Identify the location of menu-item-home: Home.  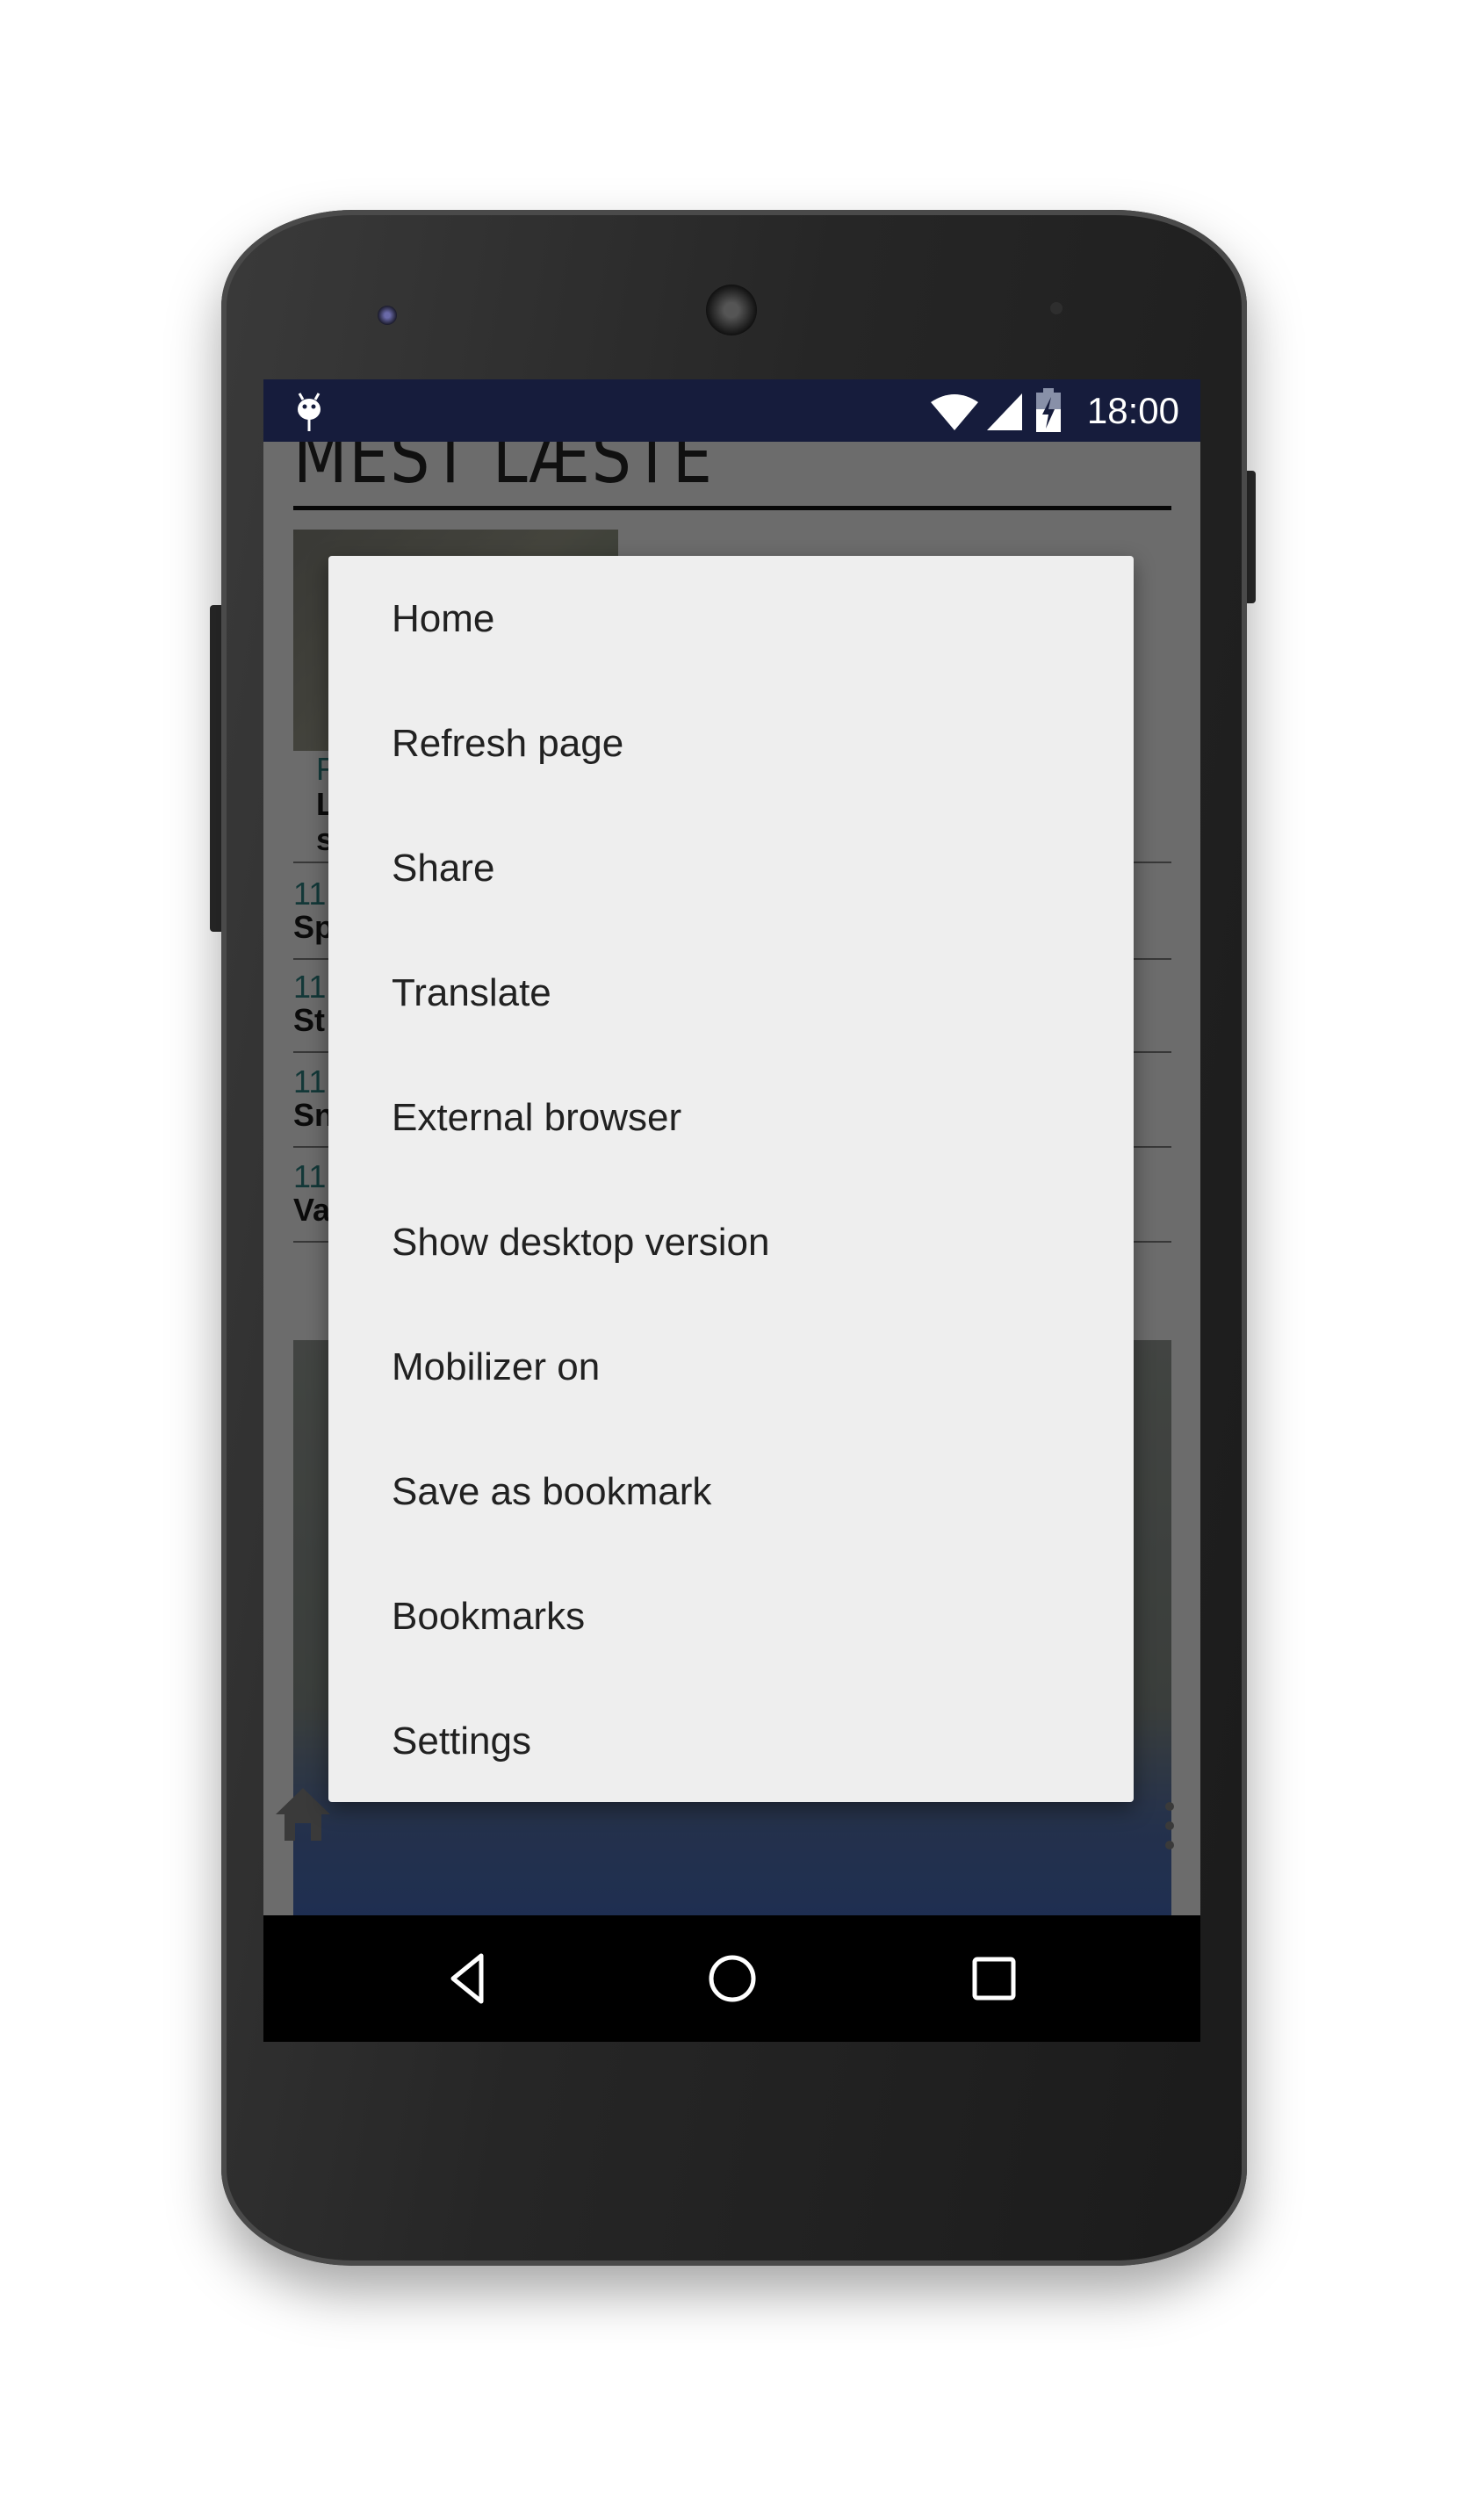
(731, 619).